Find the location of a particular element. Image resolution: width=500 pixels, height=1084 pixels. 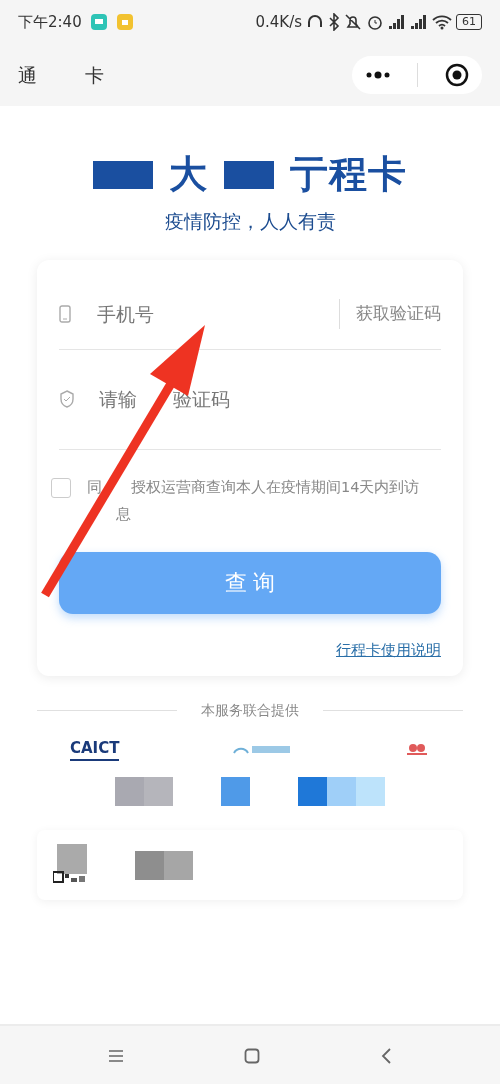

more-icon is located at coordinates (378, 75).